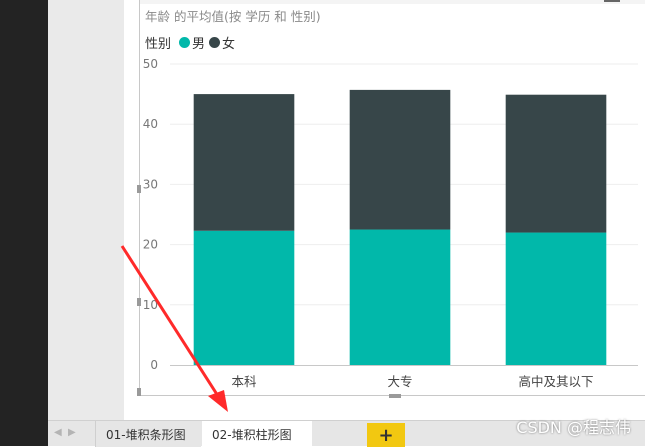 This screenshot has width=645, height=447. Describe the element at coordinates (555, 381) in the screenshot. I see `x-tick-label: 高中及其以下` at that location.